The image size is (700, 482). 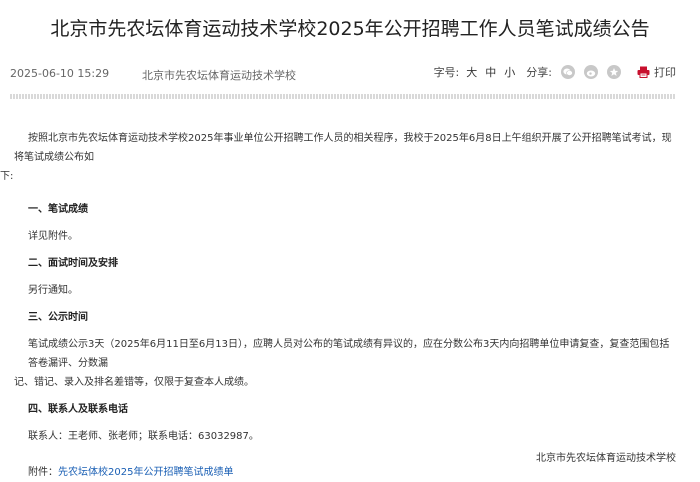 What do you see at coordinates (614, 72) in the screenshot?
I see `qzone-icon` at bounding box center [614, 72].